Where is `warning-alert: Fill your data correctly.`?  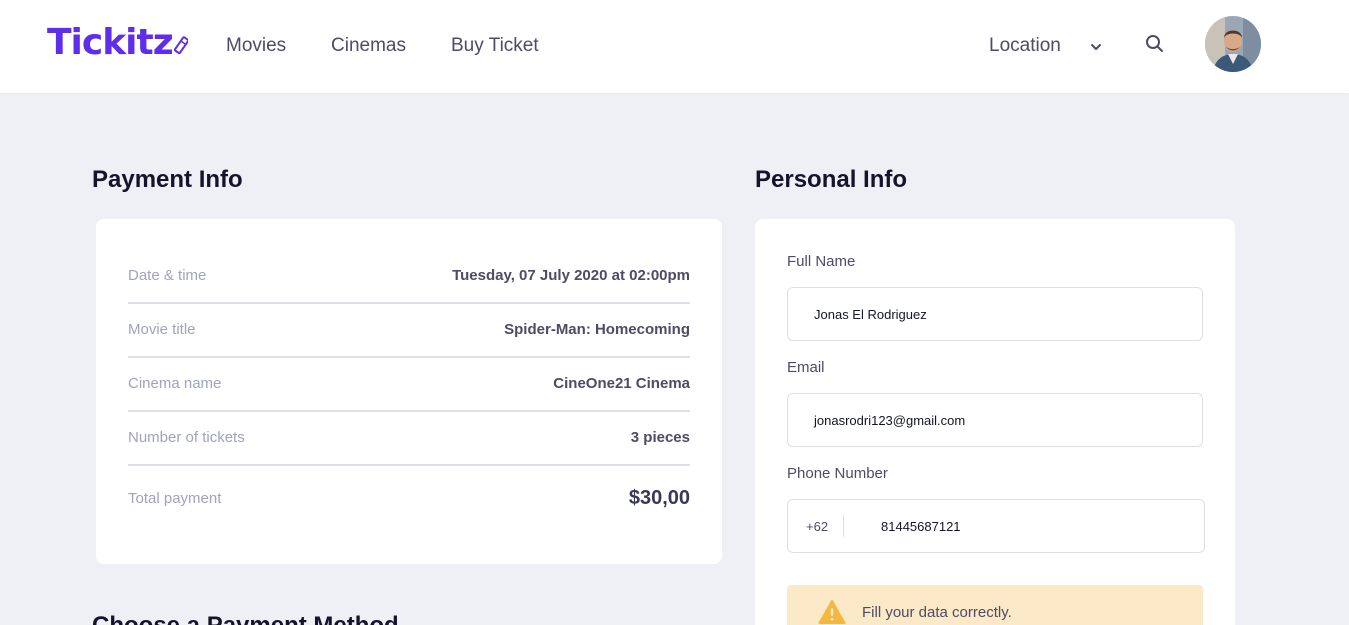
warning-alert: Fill your data correctly. is located at coordinates (995, 605).